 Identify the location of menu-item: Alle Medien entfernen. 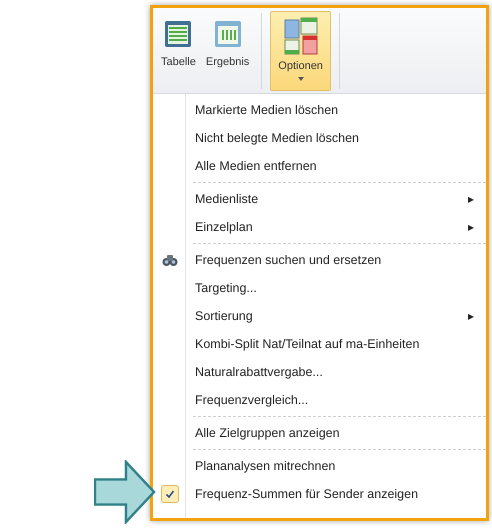
(319, 166).